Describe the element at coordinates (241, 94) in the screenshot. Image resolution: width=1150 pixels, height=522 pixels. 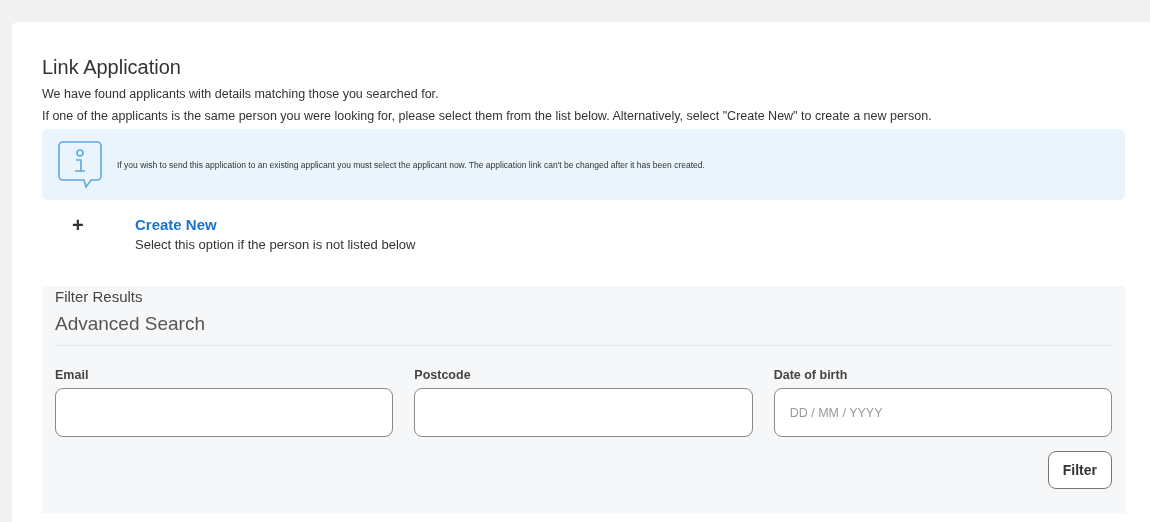
I see `intro-text: We have found applicants with details matching those you searched for.` at that location.